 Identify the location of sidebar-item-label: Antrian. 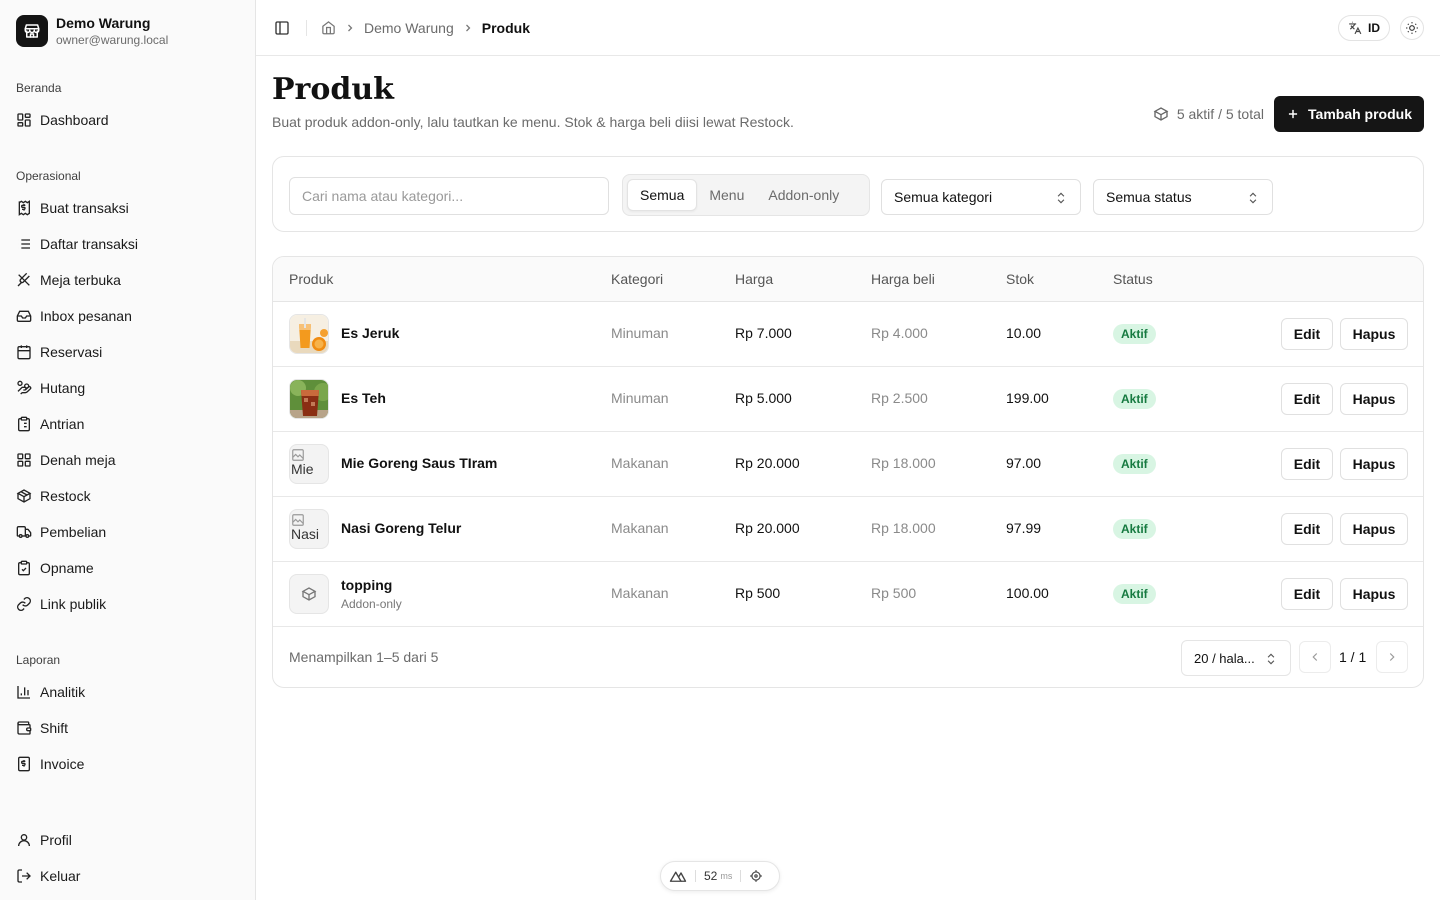
(62, 424).